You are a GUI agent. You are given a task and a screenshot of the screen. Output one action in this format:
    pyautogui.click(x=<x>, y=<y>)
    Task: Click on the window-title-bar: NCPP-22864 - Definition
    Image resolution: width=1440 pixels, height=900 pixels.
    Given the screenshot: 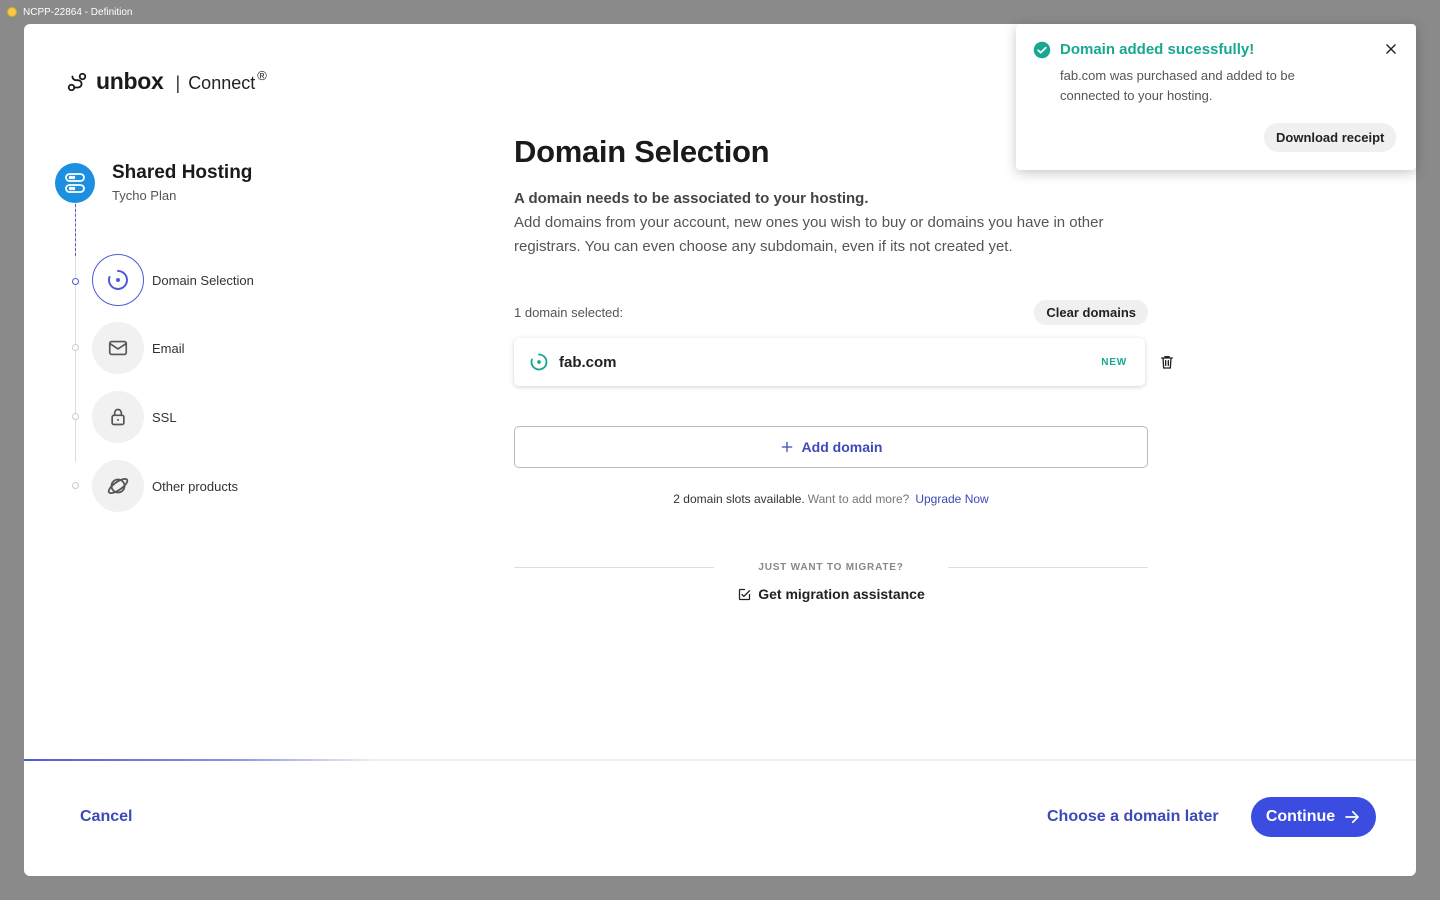 What is the action you would take?
    pyautogui.click(x=70, y=12)
    